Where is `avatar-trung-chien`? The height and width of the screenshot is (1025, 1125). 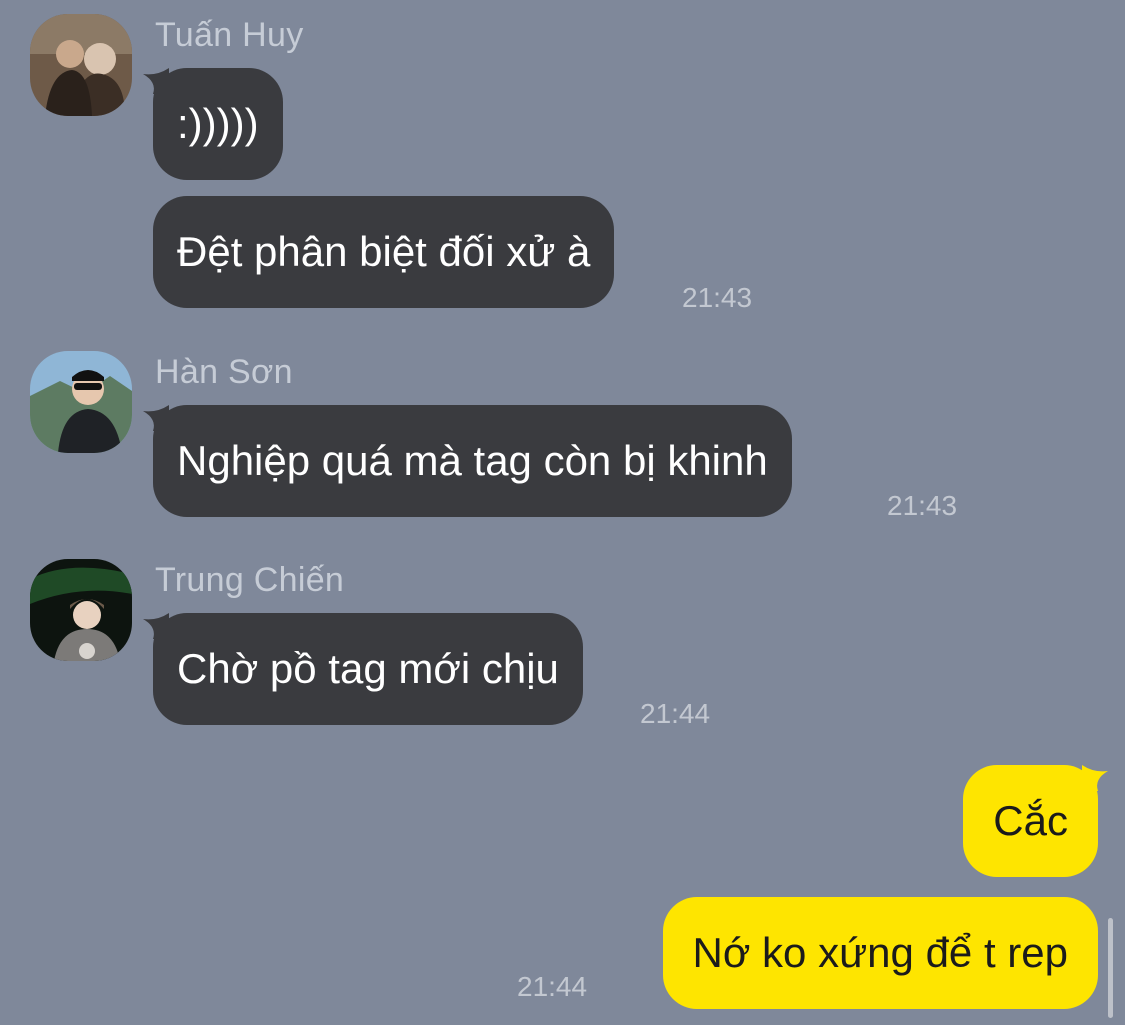
avatar-trung-chien is located at coordinates (81, 610).